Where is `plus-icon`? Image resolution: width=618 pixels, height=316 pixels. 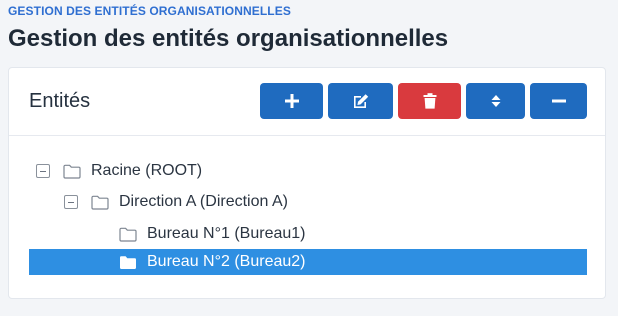 plus-icon is located at coordinates (291, 101).